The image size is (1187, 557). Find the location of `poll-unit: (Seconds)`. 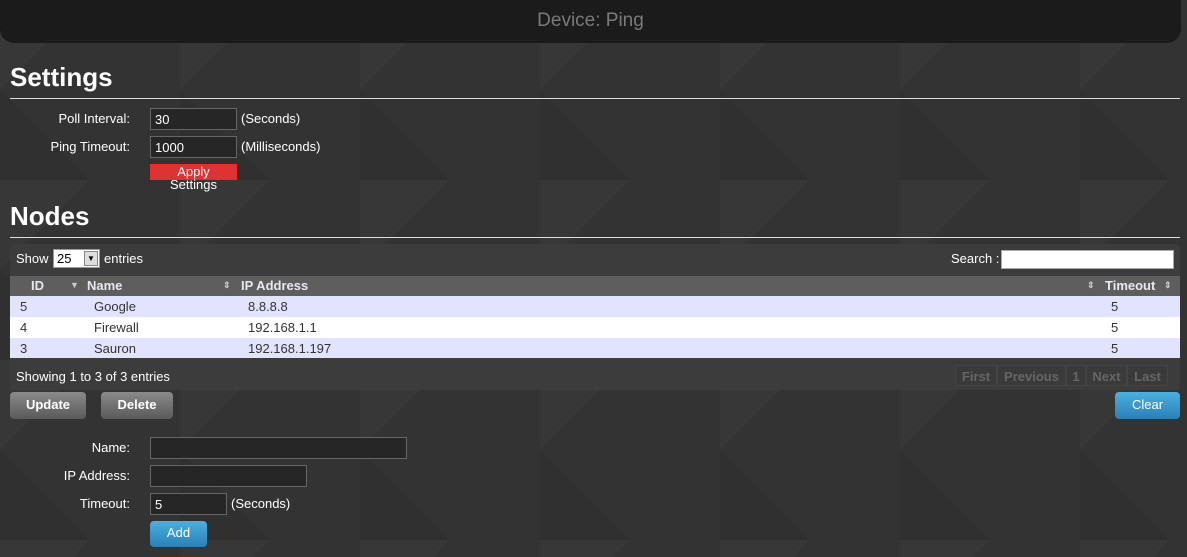

poll-unit: (Seconds) is located at coordinates (271, 118).